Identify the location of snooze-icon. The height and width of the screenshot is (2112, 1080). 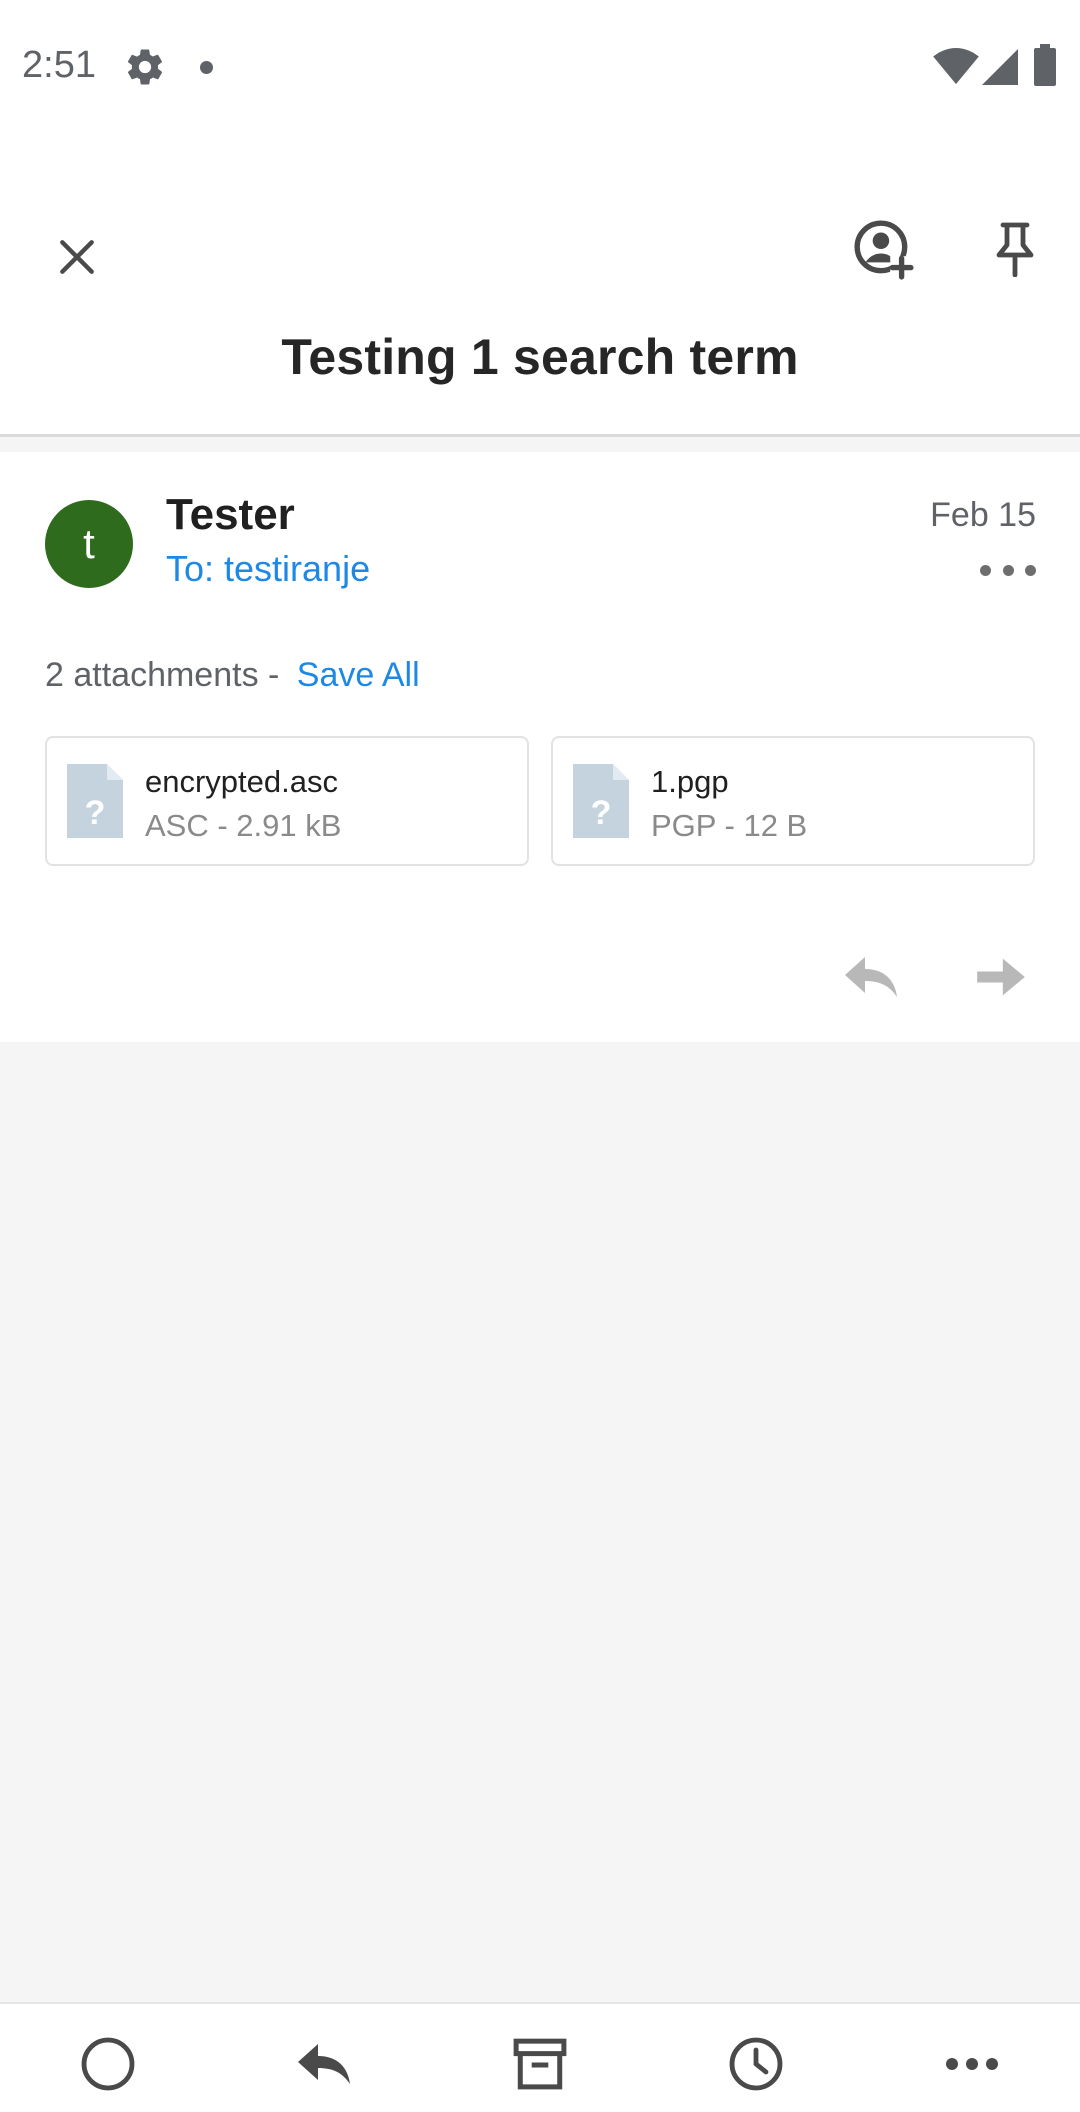
(756, 2064).